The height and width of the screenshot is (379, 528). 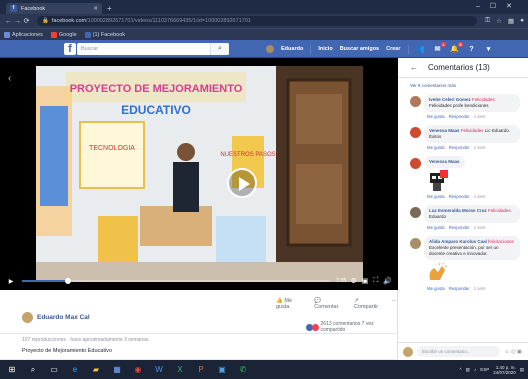 I want to click on back-arrow-icon: ←, so click(x=414, y=67).